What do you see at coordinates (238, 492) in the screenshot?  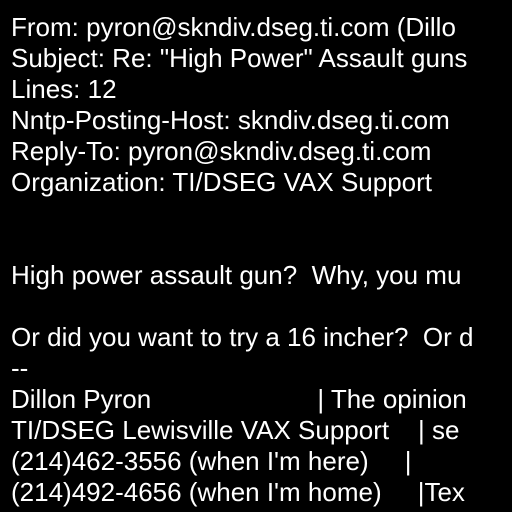 I see `signature-line-4: (214)492-4656 (when I'm home) |Tex` at bounding box center [238, 492].